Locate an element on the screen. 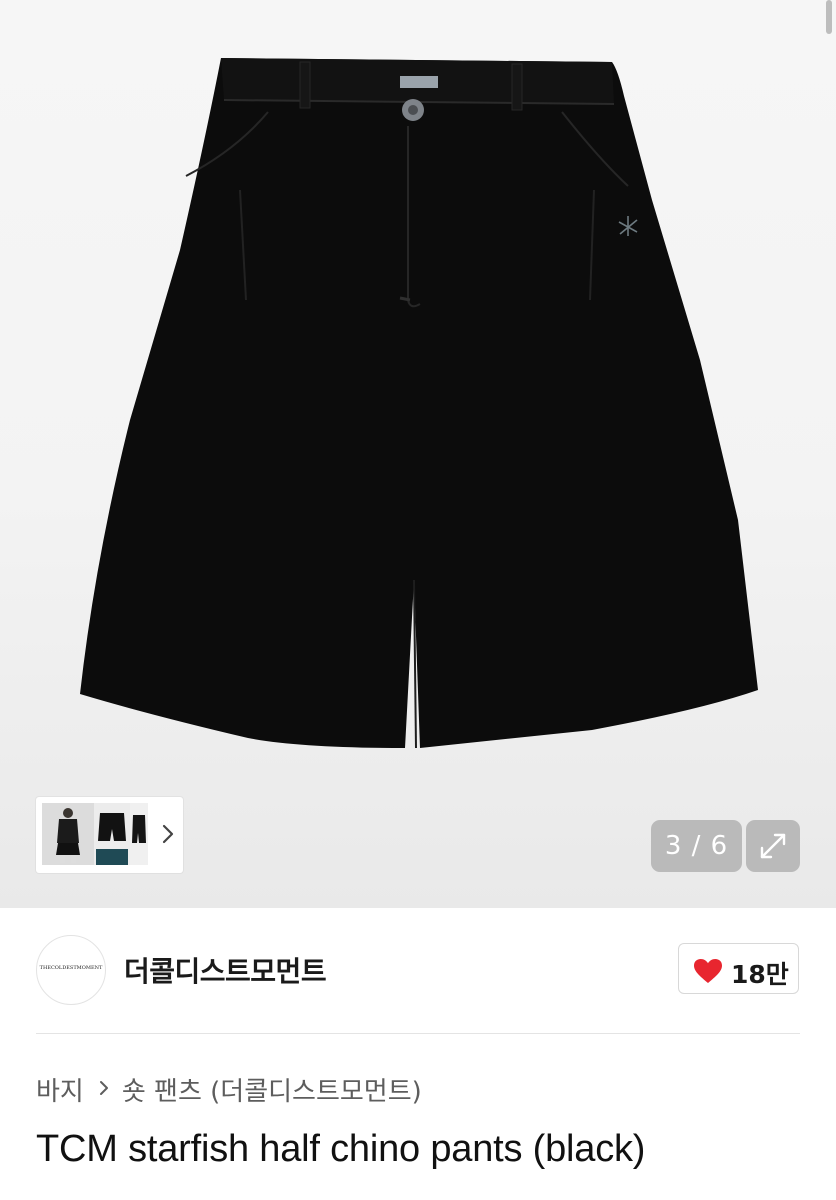 This screenshot has height=1200, width=836. expand-button is located at coordinates (773, 846).